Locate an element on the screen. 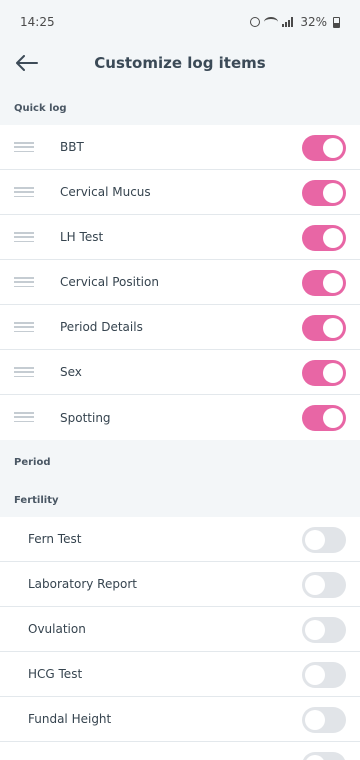  toggle-fern-test is located at coordinates (324, 540).